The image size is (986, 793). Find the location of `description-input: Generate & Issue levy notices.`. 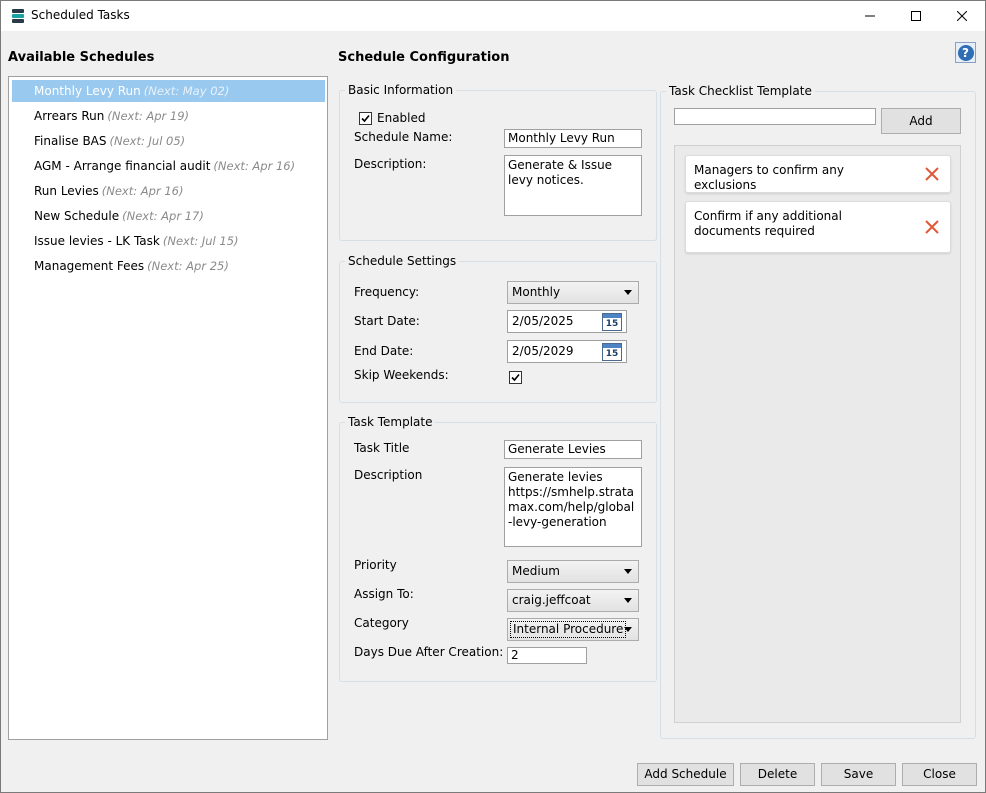

description-input: Generate & Issue levy notices. is located at coordinates (573, 185).